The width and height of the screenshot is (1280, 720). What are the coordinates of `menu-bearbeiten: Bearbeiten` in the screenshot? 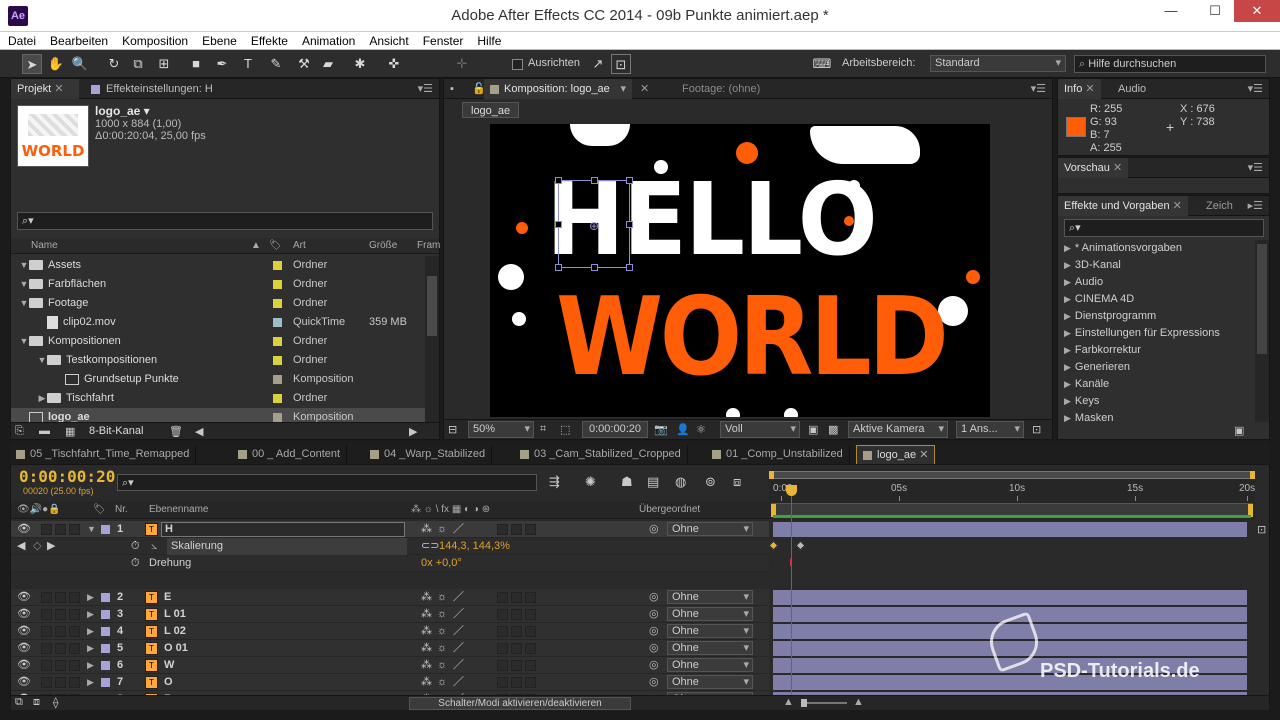 It's located at (78, 41).